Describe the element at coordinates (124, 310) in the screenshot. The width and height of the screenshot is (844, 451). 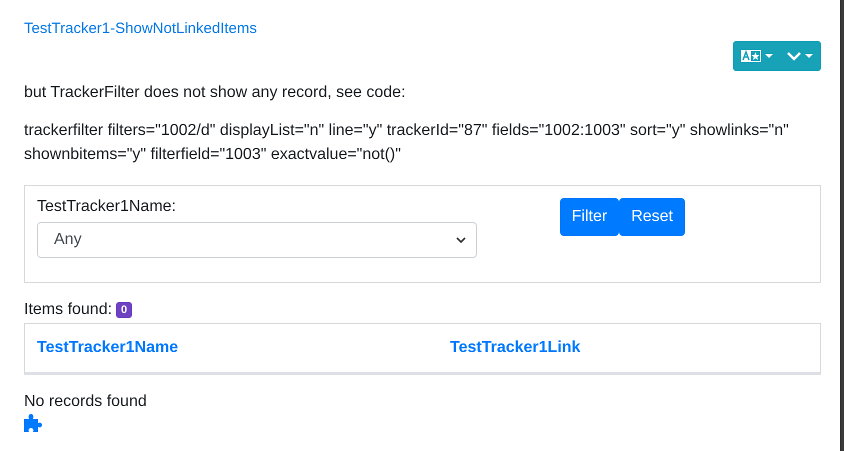
I see `count-badge: 0` at that location.